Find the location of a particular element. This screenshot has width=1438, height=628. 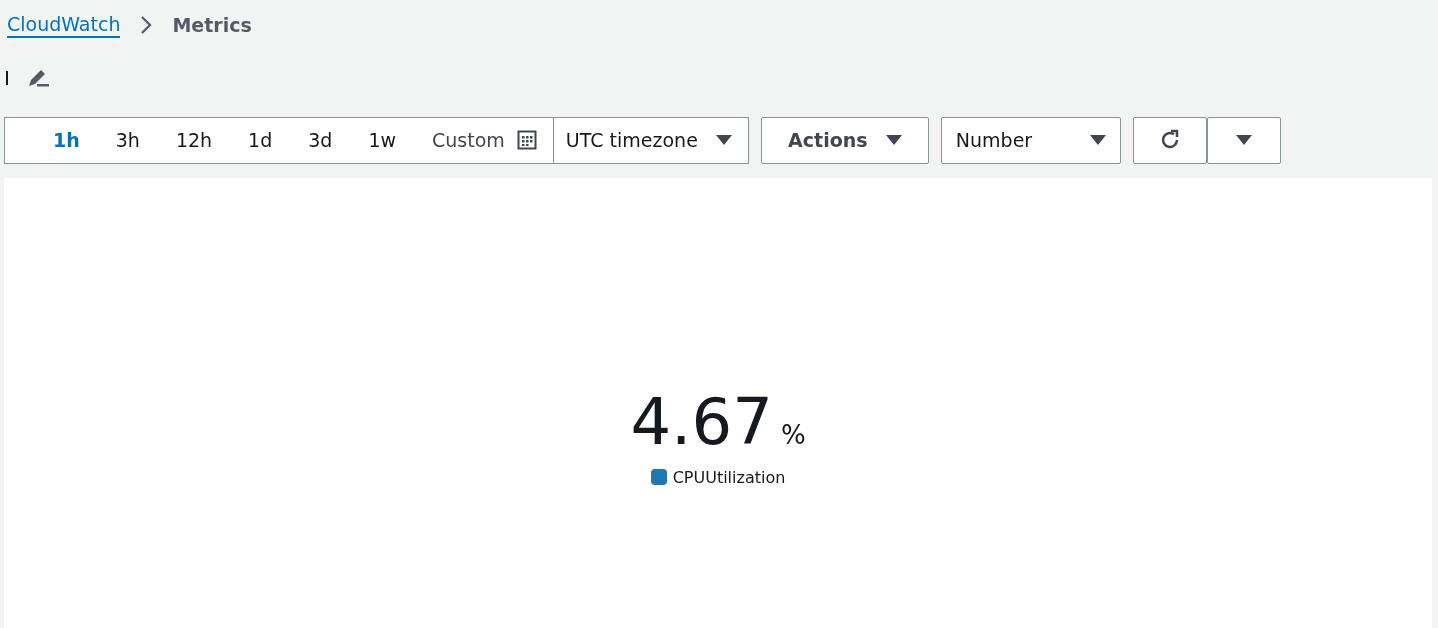

breadcrumb-current: Metrics is located at coordinates (212, 25).